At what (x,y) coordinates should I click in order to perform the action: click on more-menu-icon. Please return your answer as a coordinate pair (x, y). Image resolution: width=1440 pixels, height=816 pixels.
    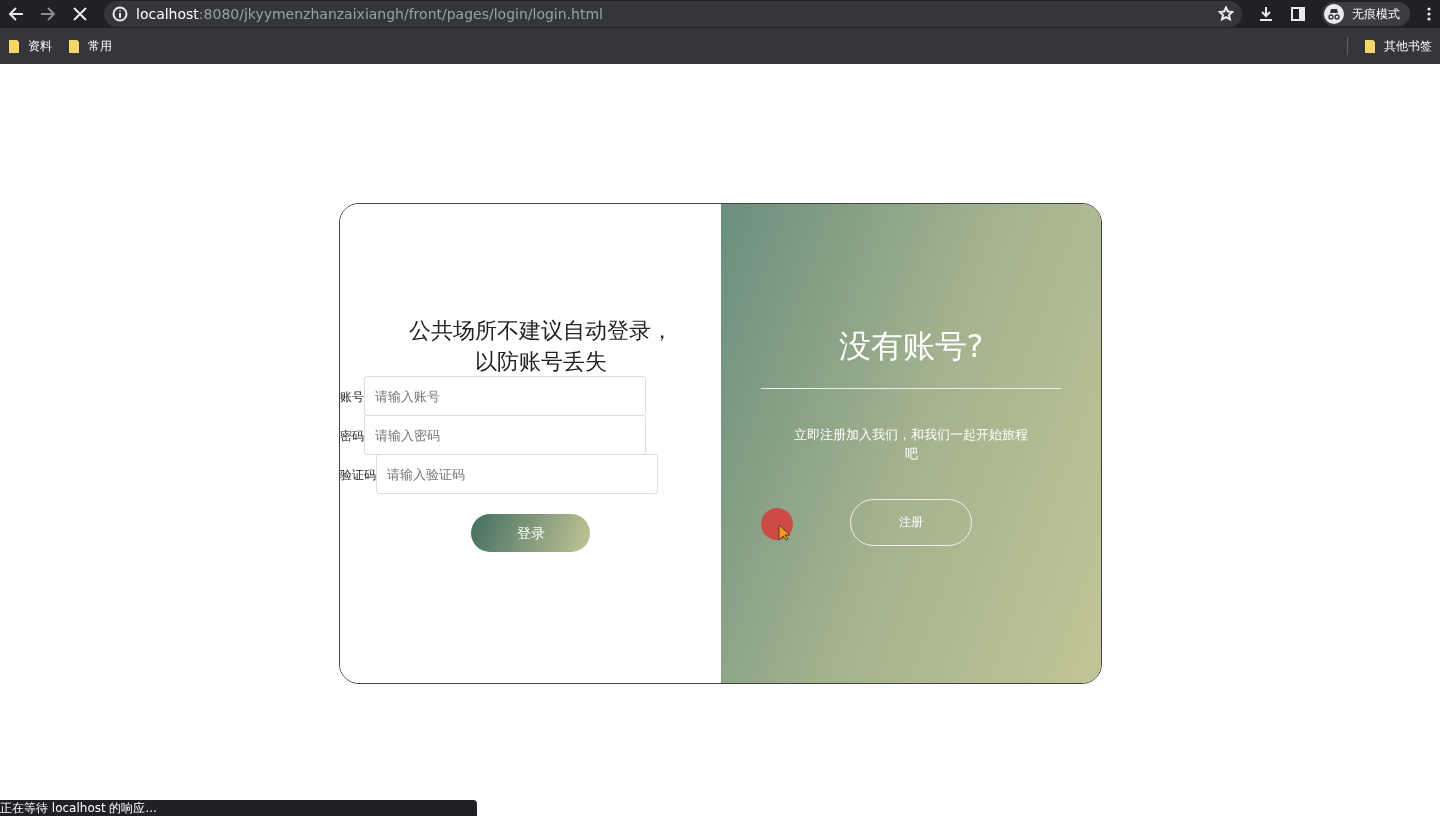
    Looking at the image, I should click on (1429, 14).